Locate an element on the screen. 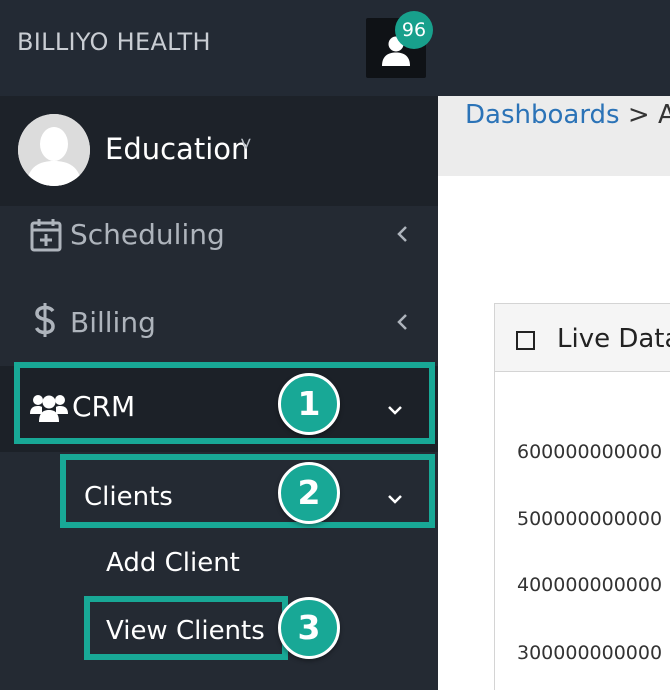  avatar is located at coordinates (54, 150).